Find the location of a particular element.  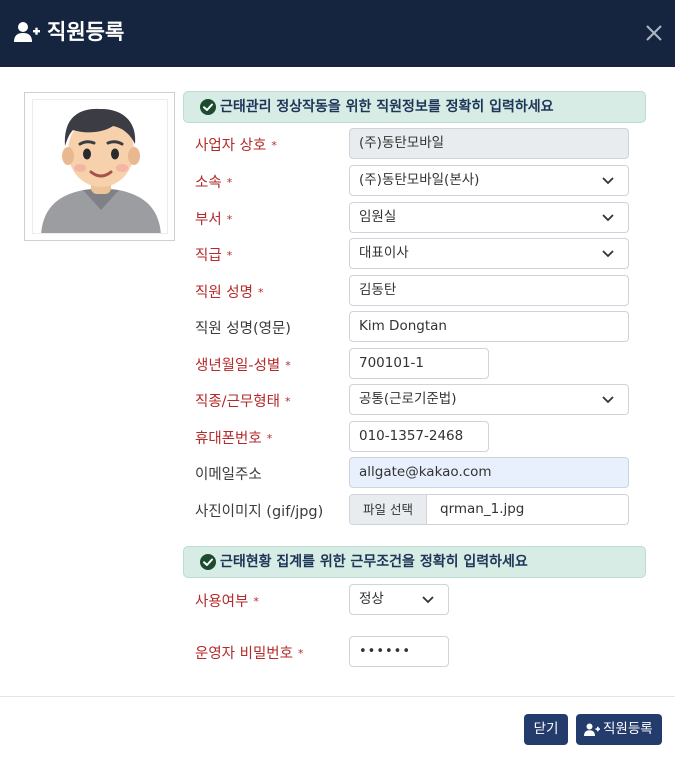

mobile-input: 010-1357-2468 is located at coordinates (419, 436).